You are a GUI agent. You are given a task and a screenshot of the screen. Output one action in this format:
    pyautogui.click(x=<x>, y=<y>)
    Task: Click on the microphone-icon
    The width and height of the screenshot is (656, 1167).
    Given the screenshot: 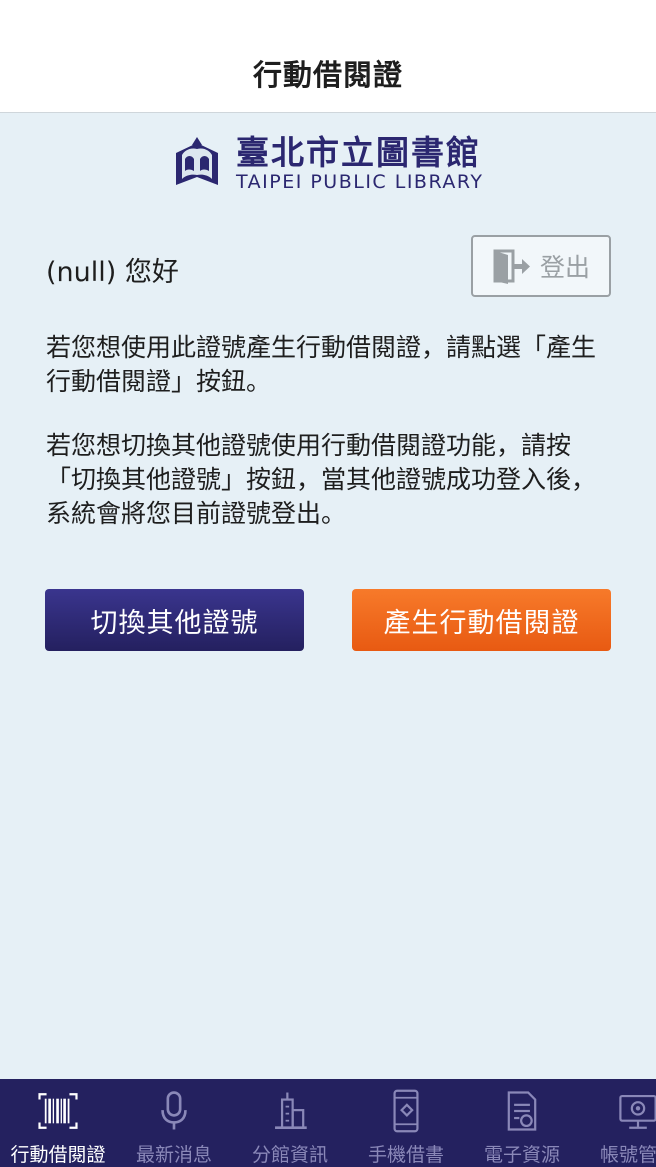 What is the action you would take?
    pyautogui.click(x=174, y=1110)
    